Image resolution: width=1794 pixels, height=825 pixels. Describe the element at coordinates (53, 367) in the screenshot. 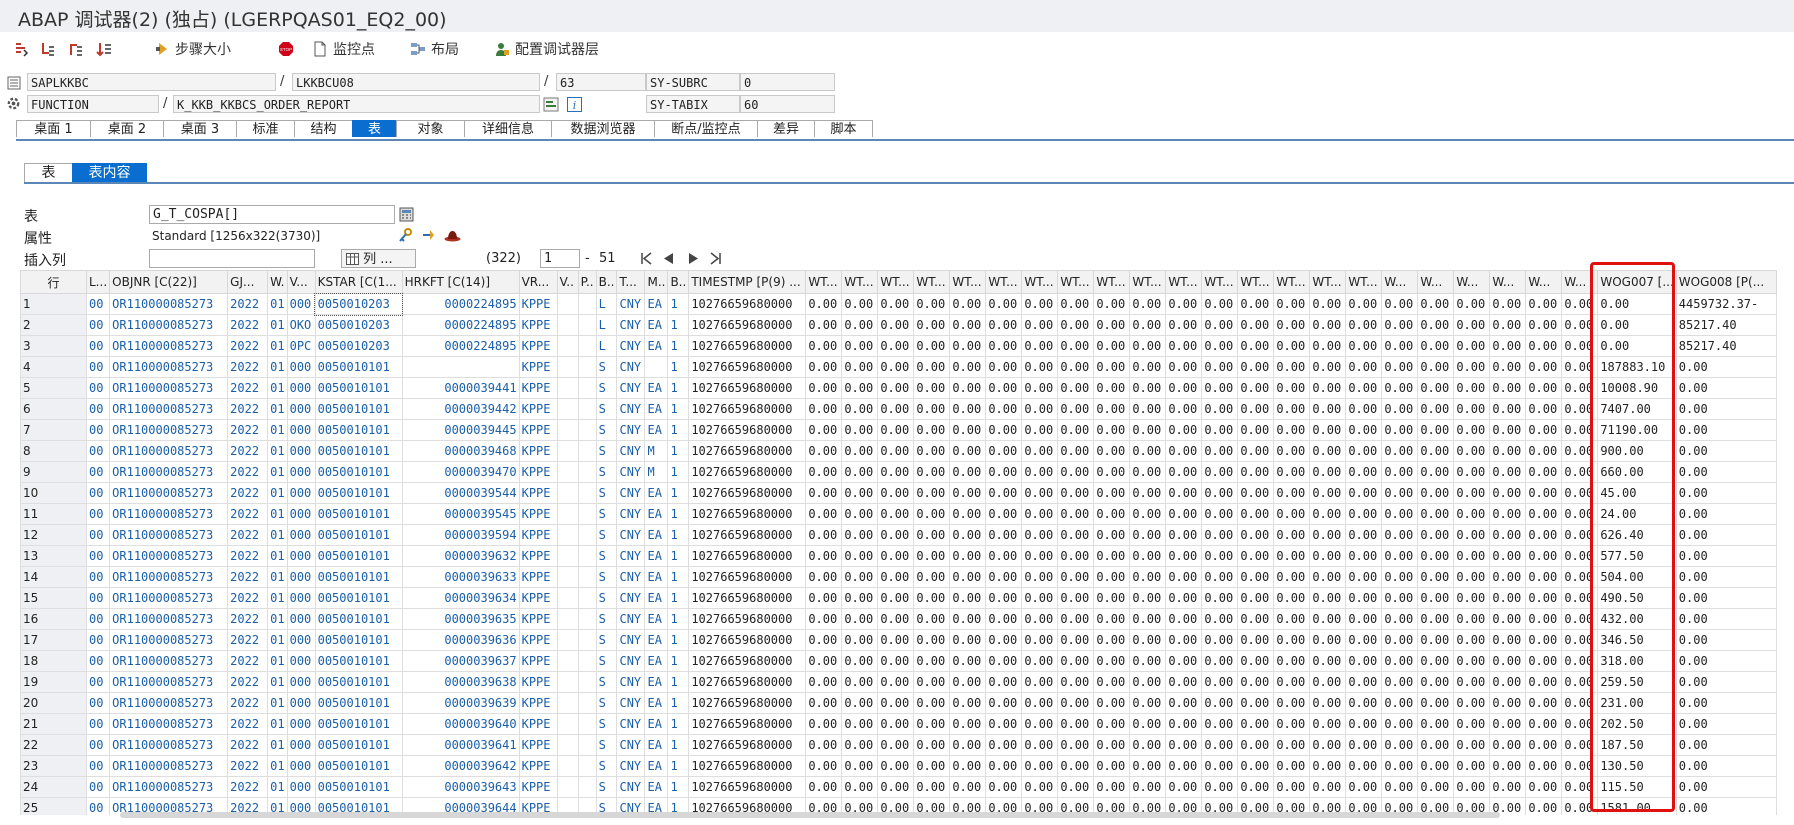

I see `cell-n: 4` at that location.